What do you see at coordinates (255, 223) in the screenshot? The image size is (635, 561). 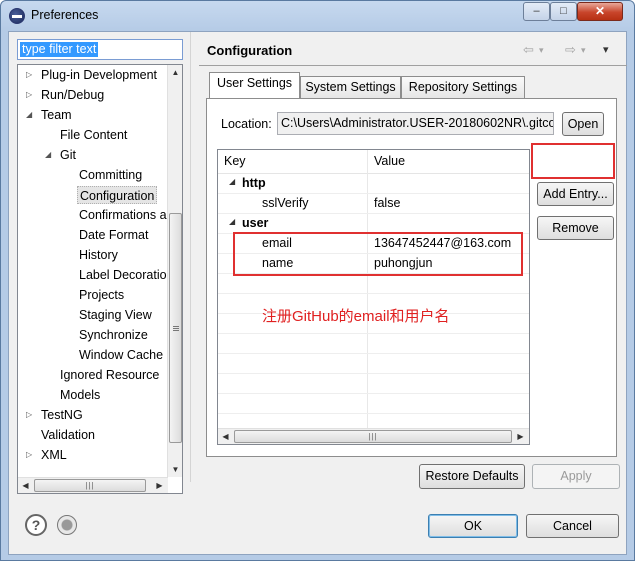 I see `section-key: user` at bounding box center [255, 223].